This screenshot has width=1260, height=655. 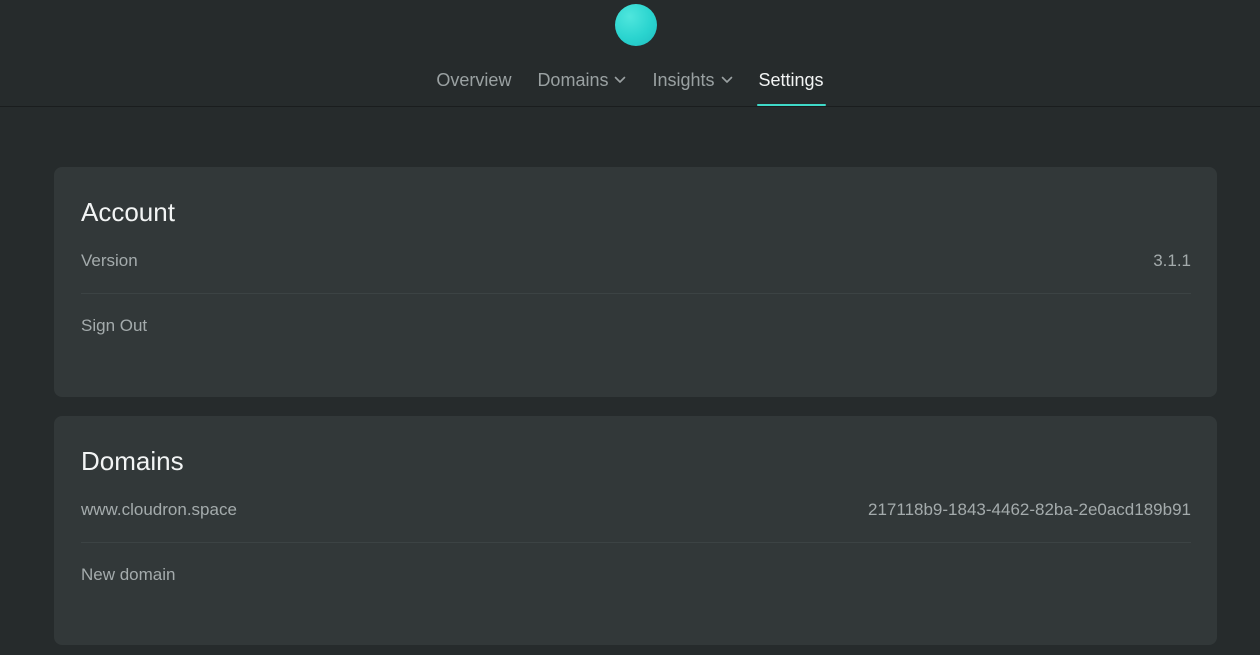 I want to click on nav-item-insights: Insights, so click(x=692, y=83).